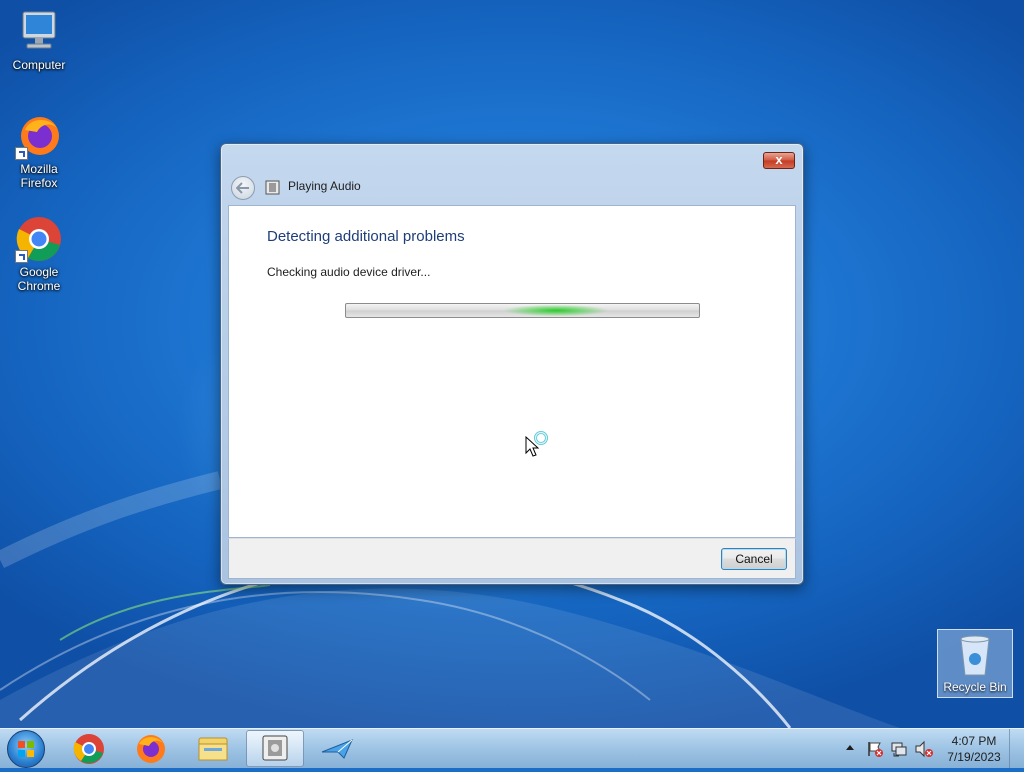 This screenshot has width=1024, height=772. I want to click on desktop-icon-computer: Computer, so click(39, 40).